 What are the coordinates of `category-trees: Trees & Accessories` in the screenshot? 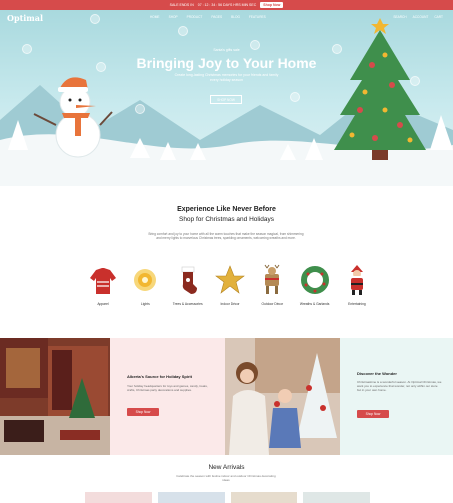 It's located at (188, 285).